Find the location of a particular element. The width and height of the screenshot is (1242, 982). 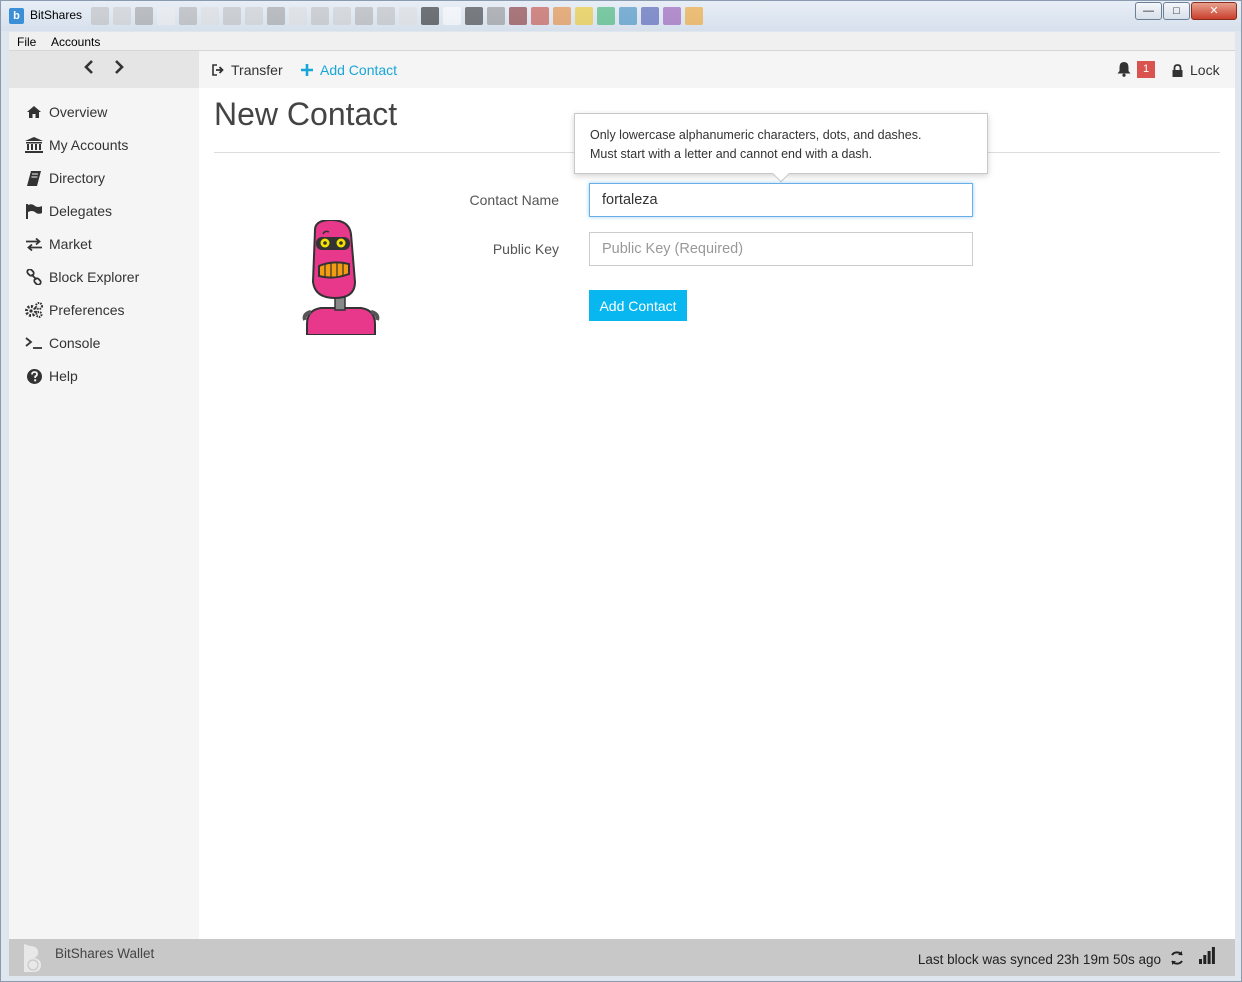

tooltip-arrow is located at coordinates (781, 174).